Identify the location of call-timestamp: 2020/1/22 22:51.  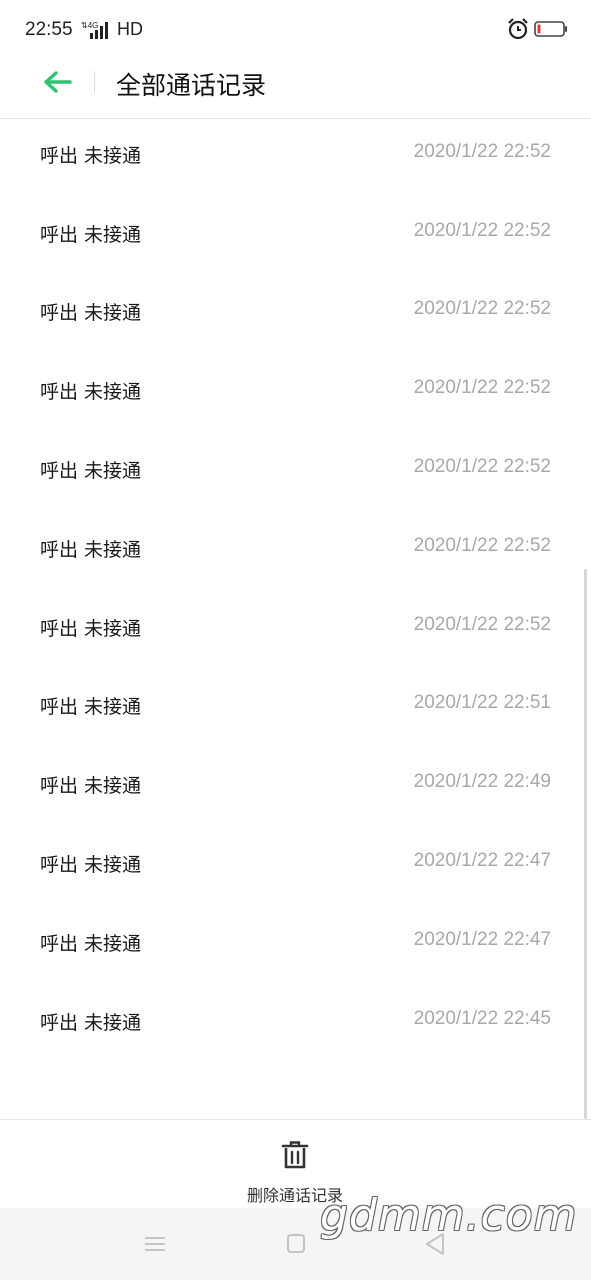
(482, 703).